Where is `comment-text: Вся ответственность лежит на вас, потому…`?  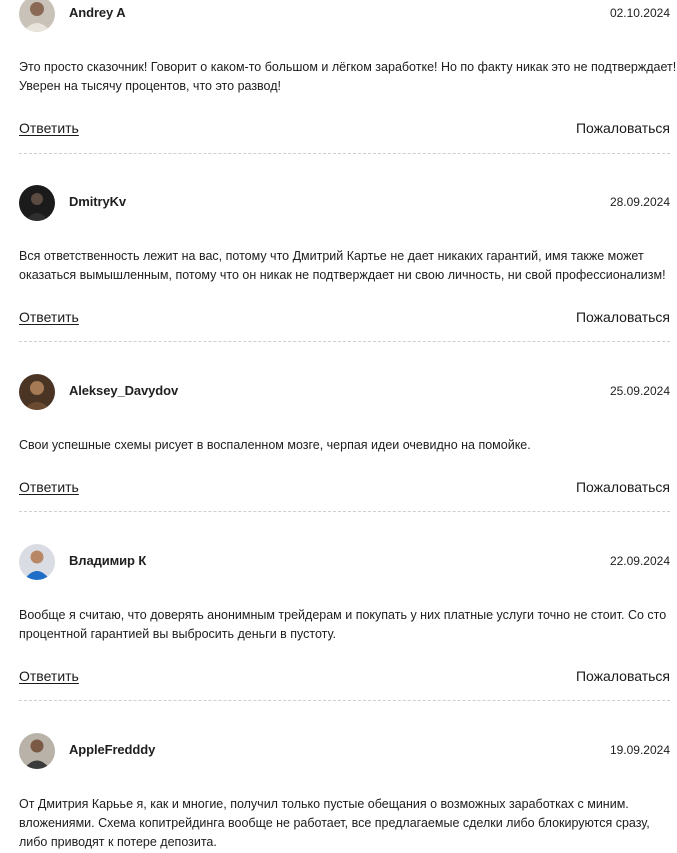 comment-text: Вся ответственность лежит на вас, потому… is located at coordinates (342, 265).